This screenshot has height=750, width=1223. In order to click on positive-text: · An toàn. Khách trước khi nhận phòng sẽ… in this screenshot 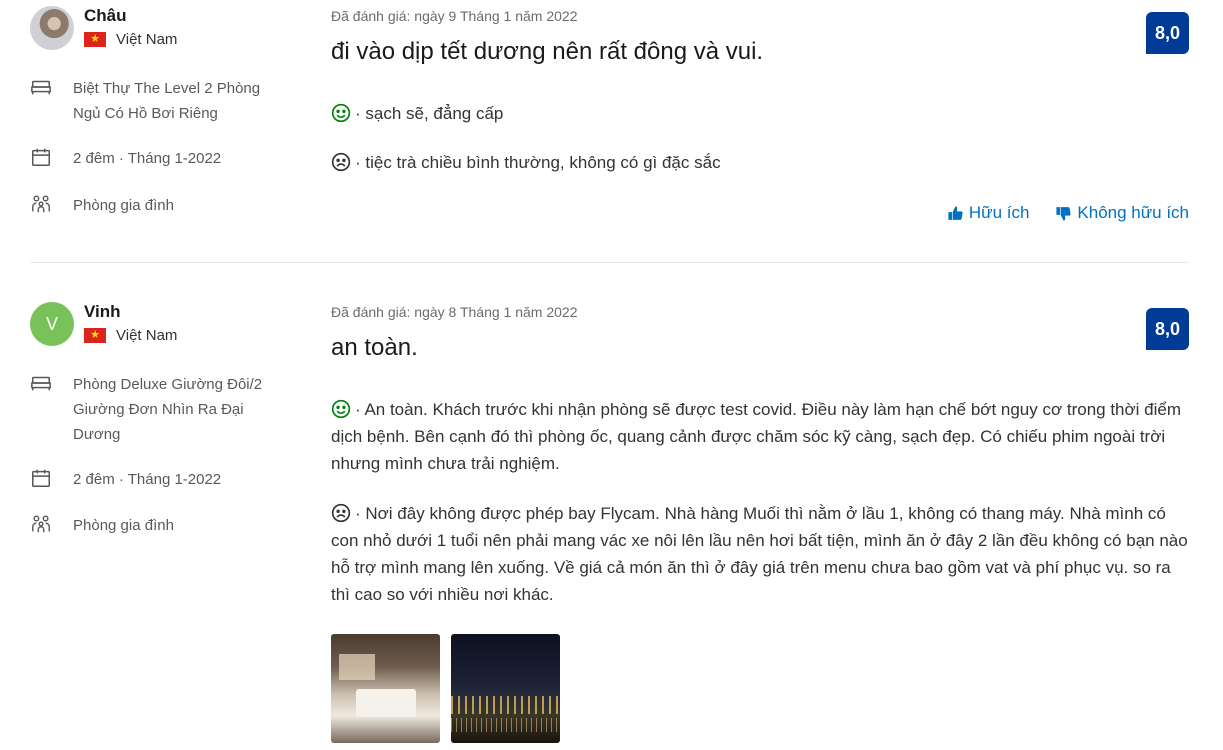, I will do `click(756, 436)`.